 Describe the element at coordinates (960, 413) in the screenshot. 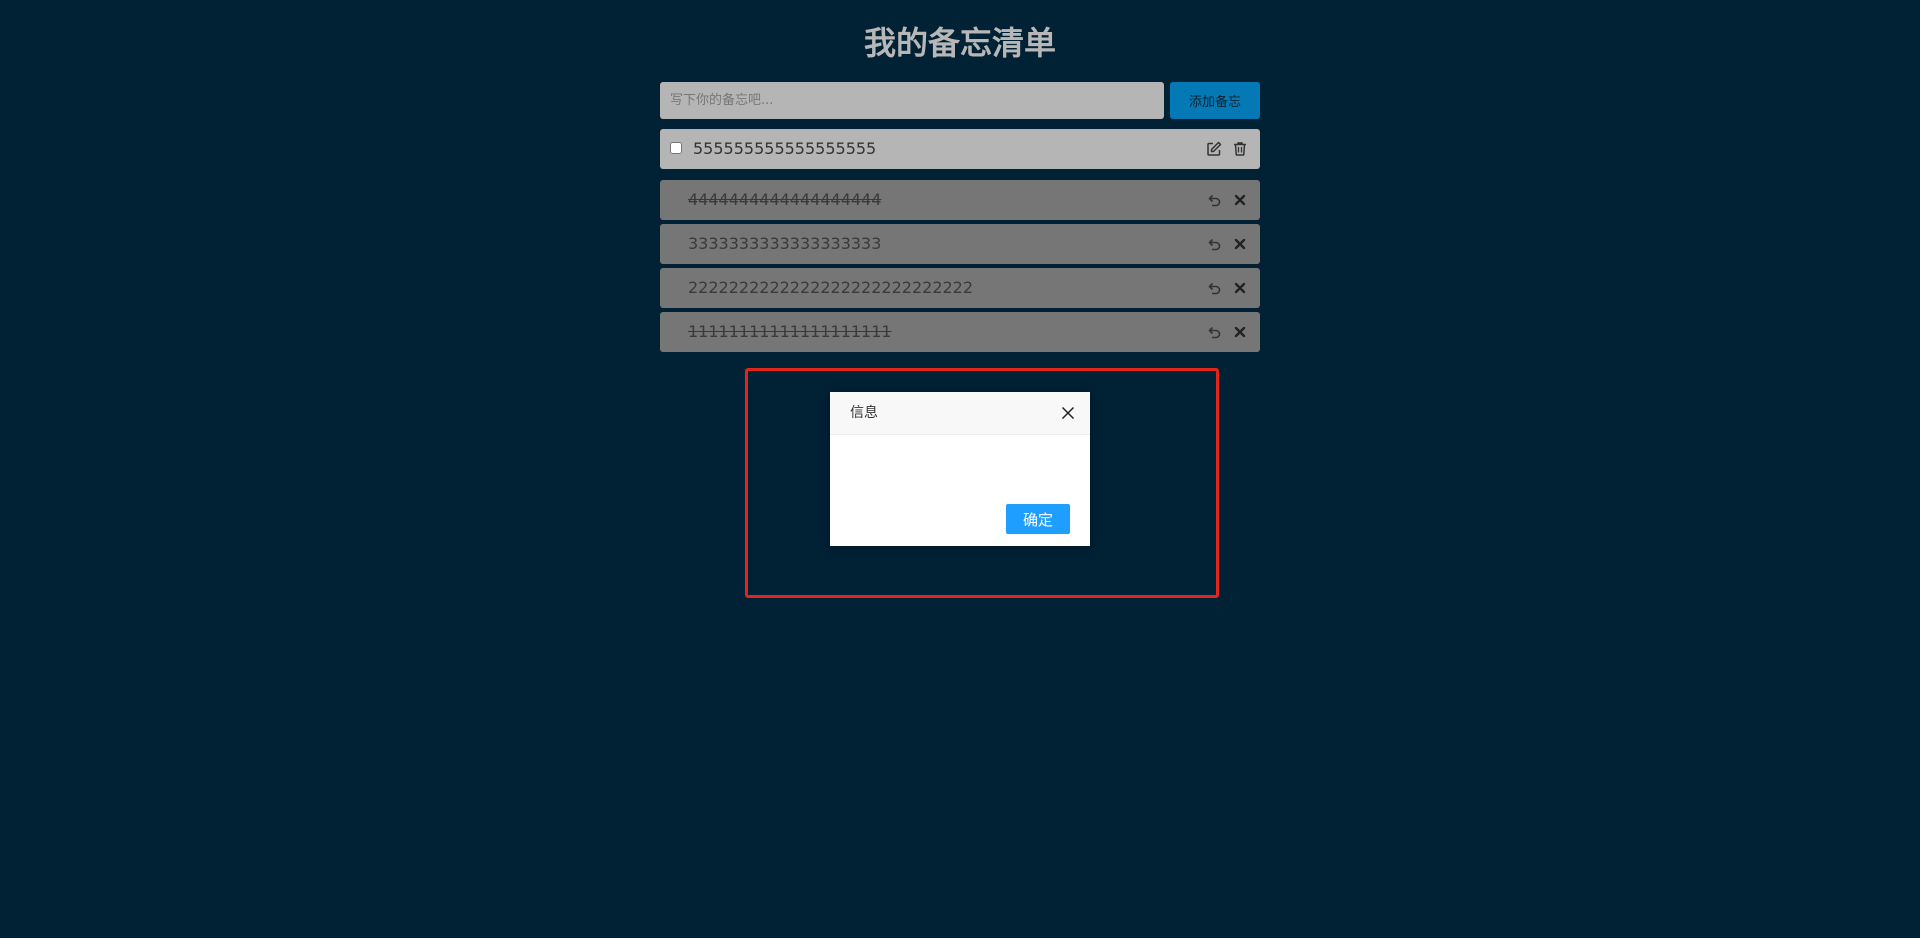

I see `dialog-header: 信息` at that location.